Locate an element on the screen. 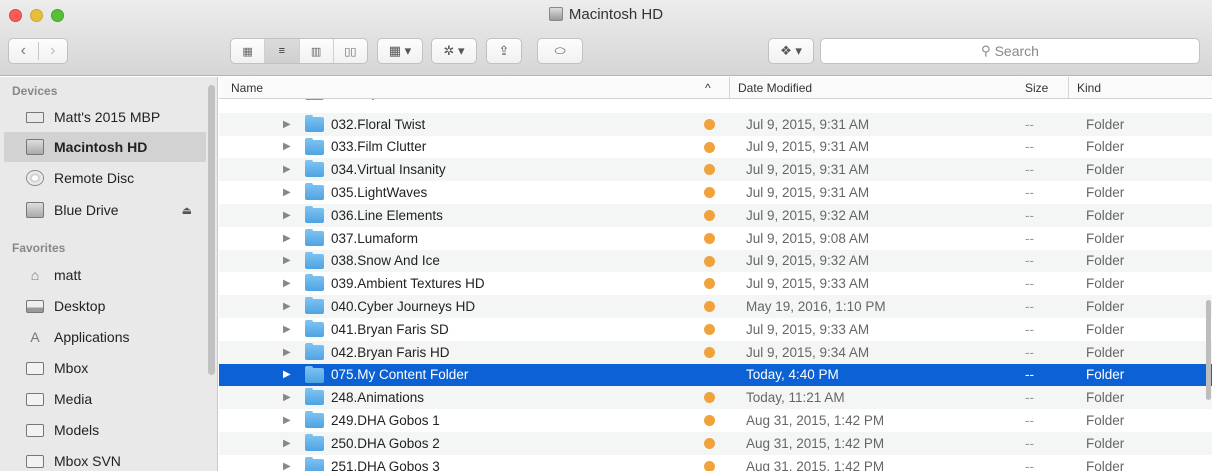  edit-tags-button: ⬭ is located at coordinates (560, 51).